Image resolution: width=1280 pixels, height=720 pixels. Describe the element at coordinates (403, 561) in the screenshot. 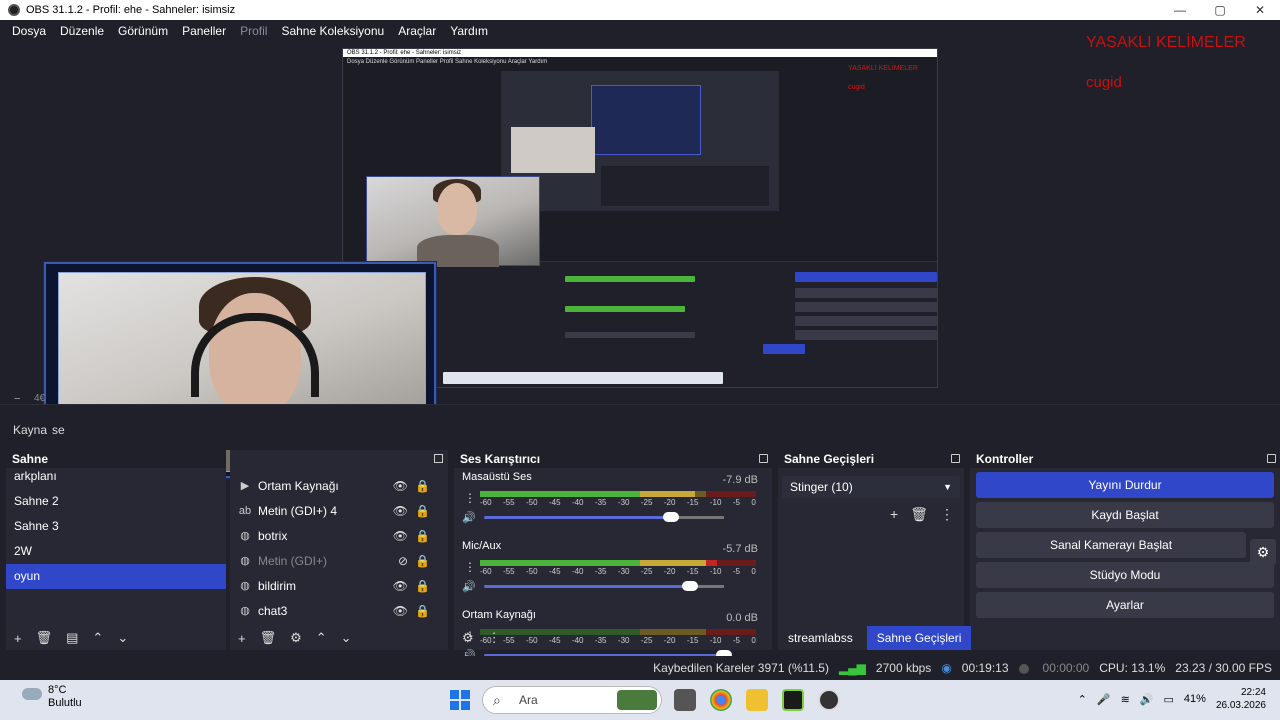

I see `eye-hidden-icon: ⊘` at that location.